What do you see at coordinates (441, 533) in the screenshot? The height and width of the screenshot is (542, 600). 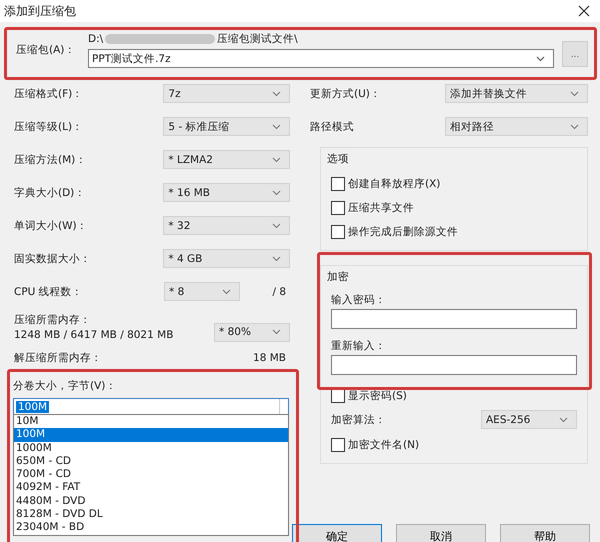 I see `dialog-button: 取消` at bounding box center [441, 533].